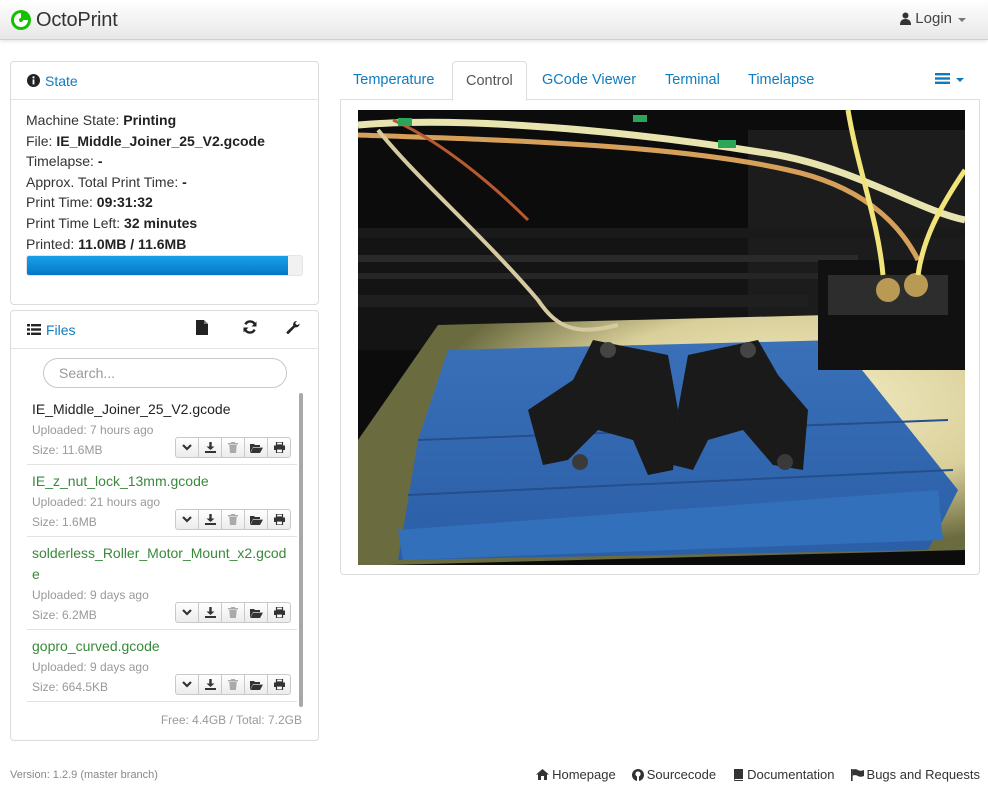 This screenshot has width=988, height=789. I want to click on file-name: IE_z_nut_lock_13mm.gcode, so click(163, 481).